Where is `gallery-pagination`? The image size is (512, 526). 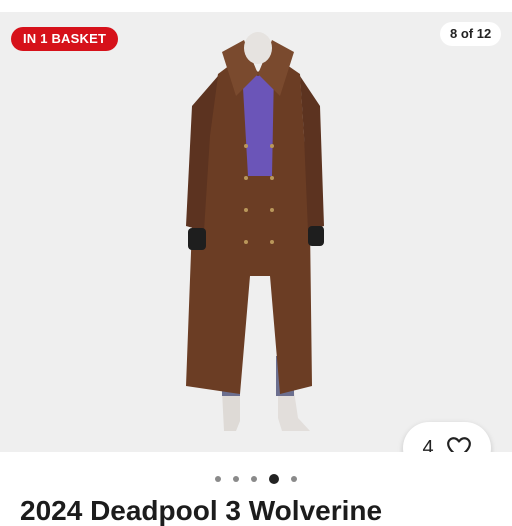 gallery-pagination is located at coordinates (256, 479).